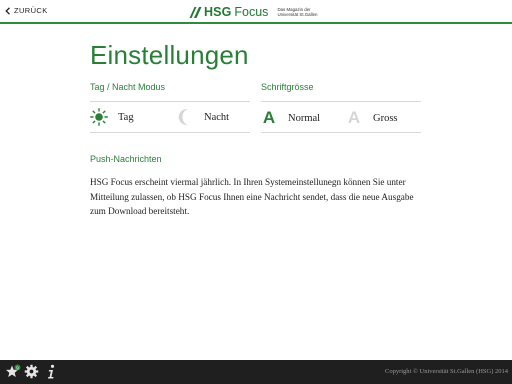  Describe the element at coordinates (183, 117) in the screenshot. I see `moon-icon` at that location.